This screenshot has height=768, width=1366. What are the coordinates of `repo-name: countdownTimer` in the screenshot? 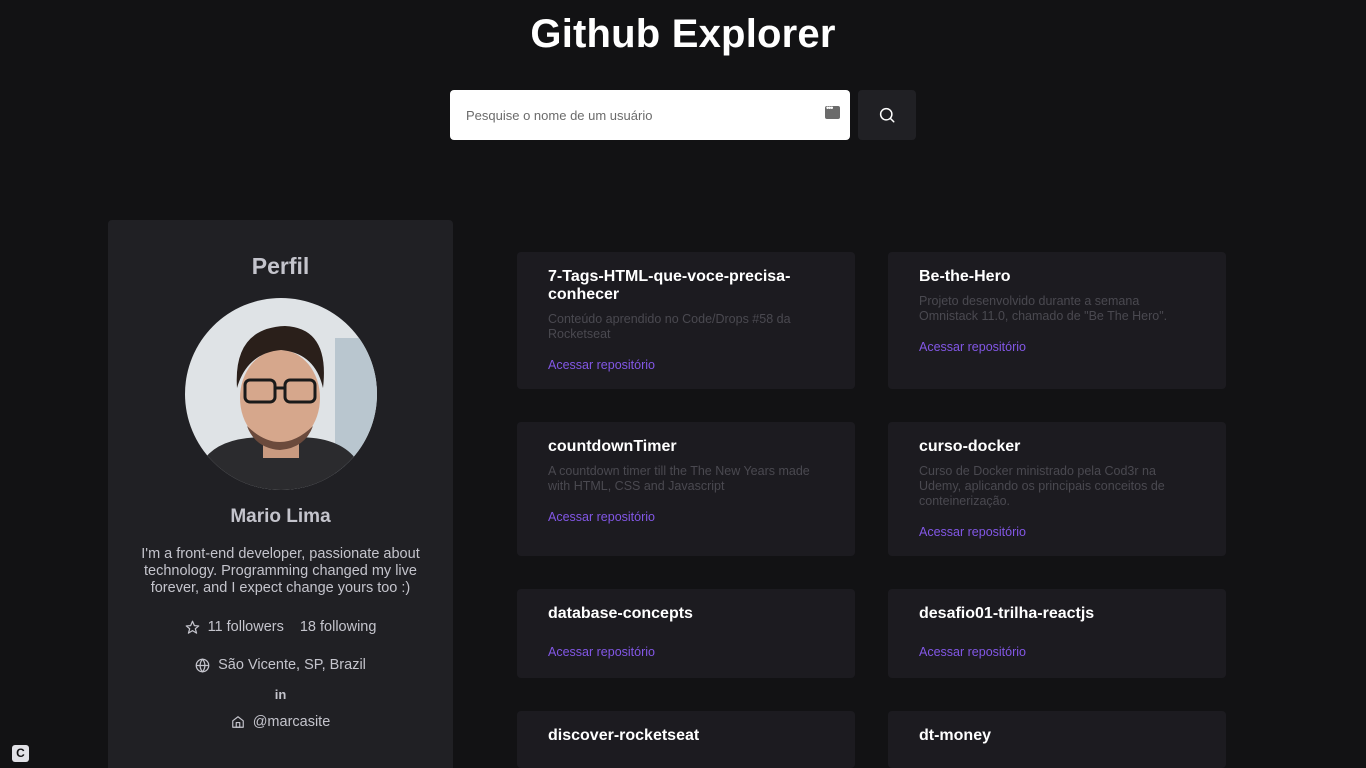 It's located at (612, 446).